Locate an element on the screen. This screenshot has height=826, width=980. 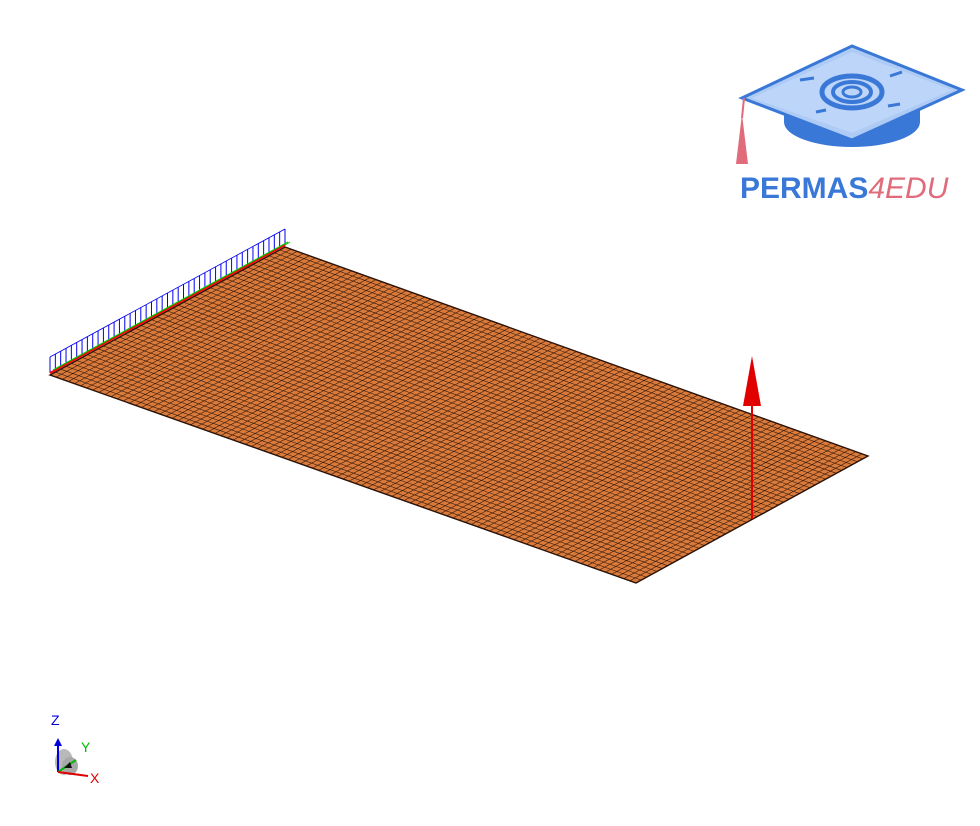
logo-brand: PERMAS is located at coordinates (804, 188).